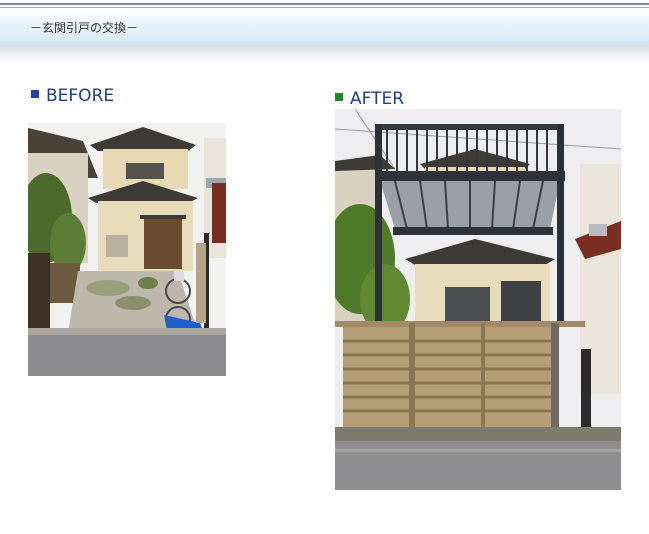  I want to click on after-label: AFTER, so click(377, 99).